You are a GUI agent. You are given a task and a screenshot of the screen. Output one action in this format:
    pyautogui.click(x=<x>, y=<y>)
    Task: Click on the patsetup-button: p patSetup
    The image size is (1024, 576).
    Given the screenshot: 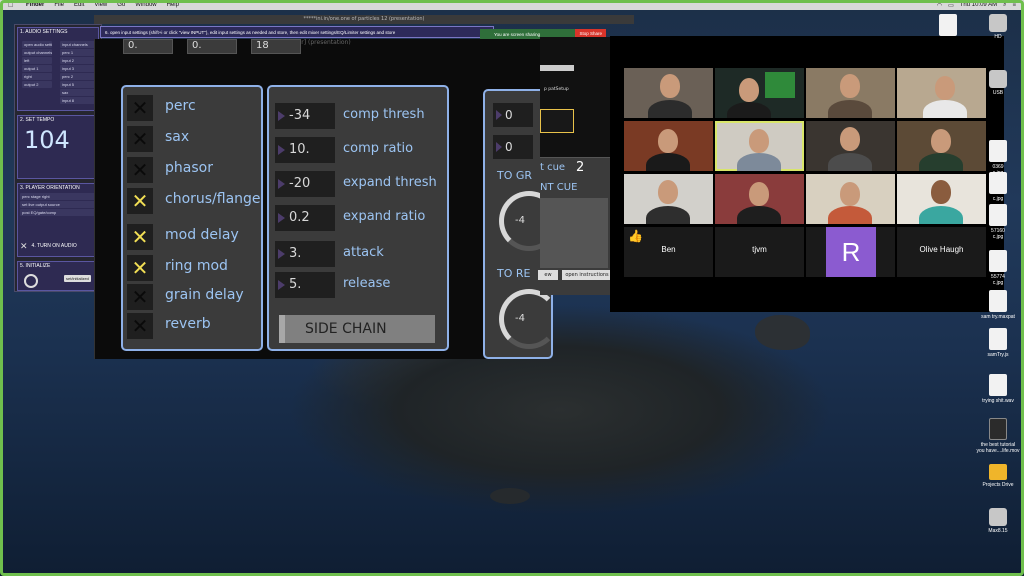 What is the action you would take?
    pyautogui.click(x=556, y=89)
    